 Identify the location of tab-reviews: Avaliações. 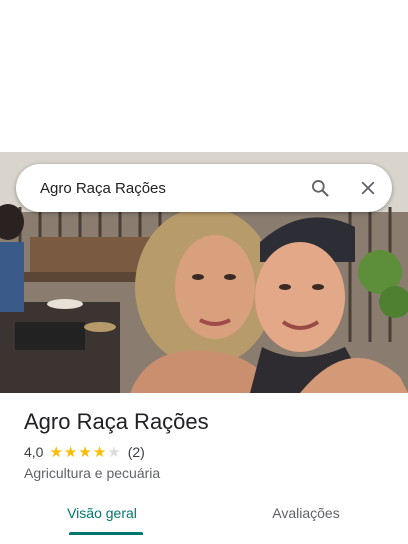
(306, 516).